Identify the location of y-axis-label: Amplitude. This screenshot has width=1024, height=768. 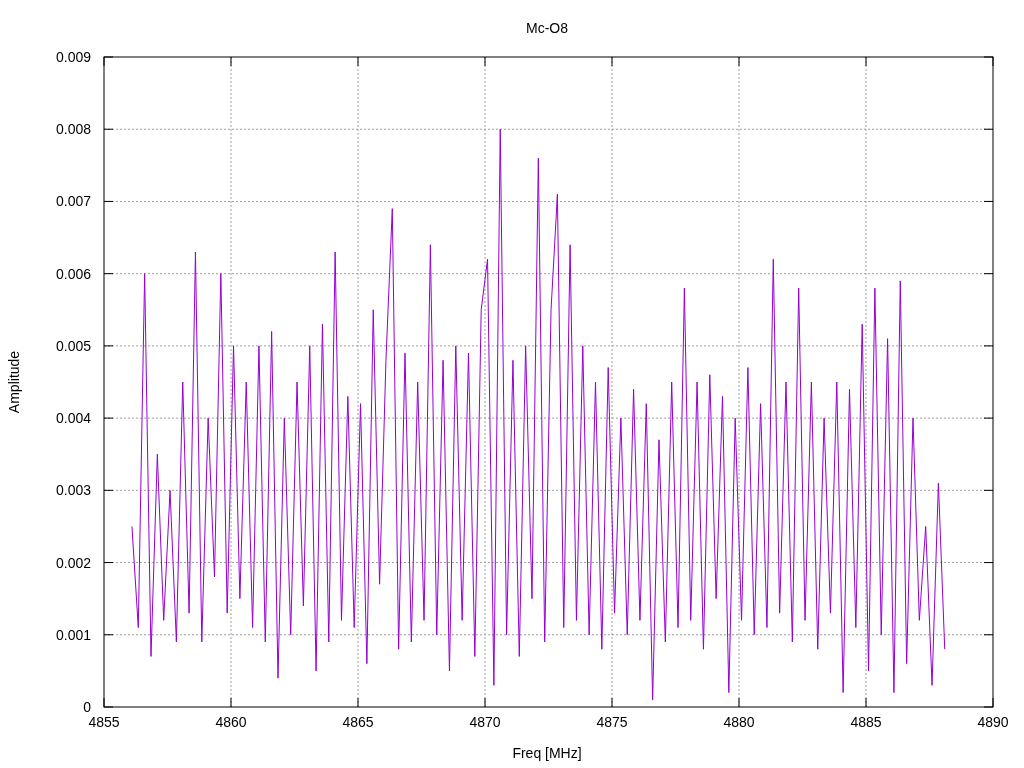
(14, 382).